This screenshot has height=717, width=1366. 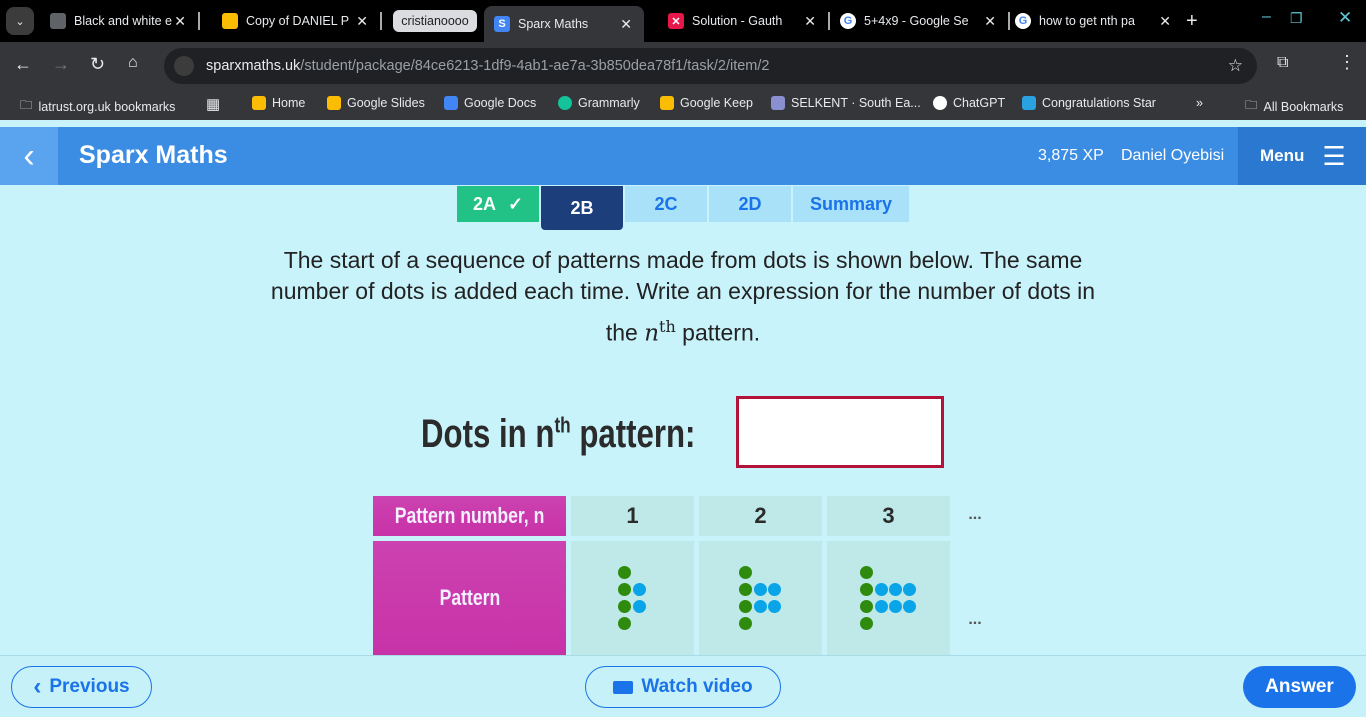 I want to click on bookmark-star-icon: ☆, so click(x=1235, y=66).